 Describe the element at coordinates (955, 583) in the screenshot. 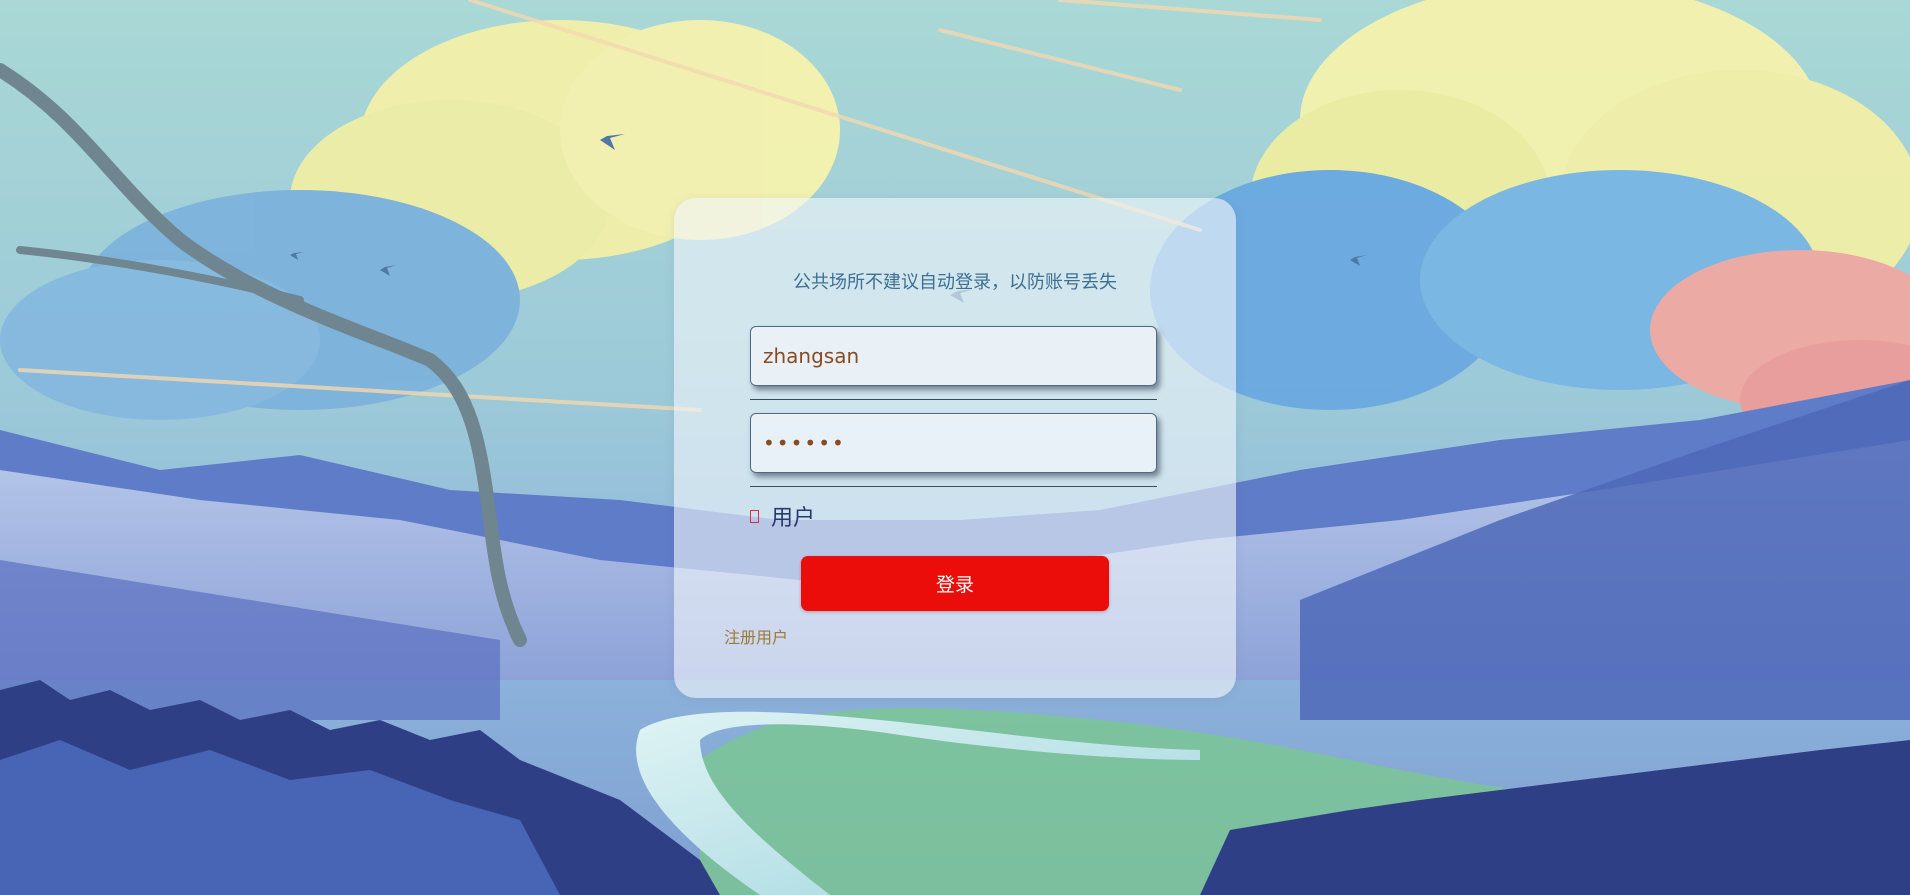

I see `login-button: 登录` at that location.